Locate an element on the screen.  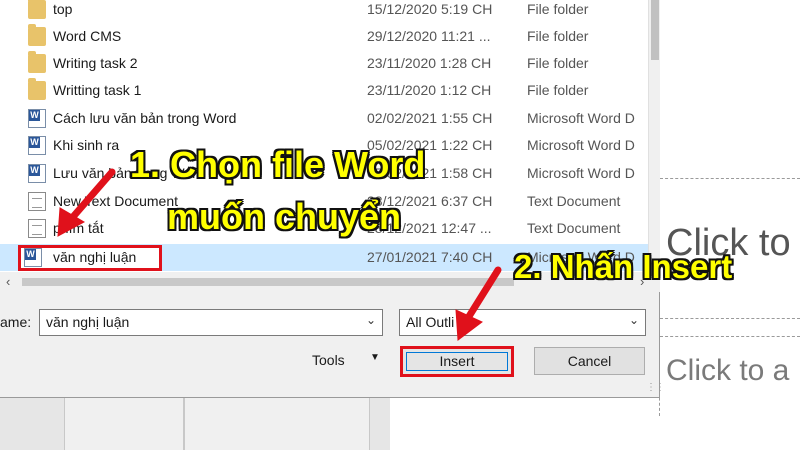
file-row: top 15/12/2020 5:19 CH File folder is located at coordinates (324, 11).